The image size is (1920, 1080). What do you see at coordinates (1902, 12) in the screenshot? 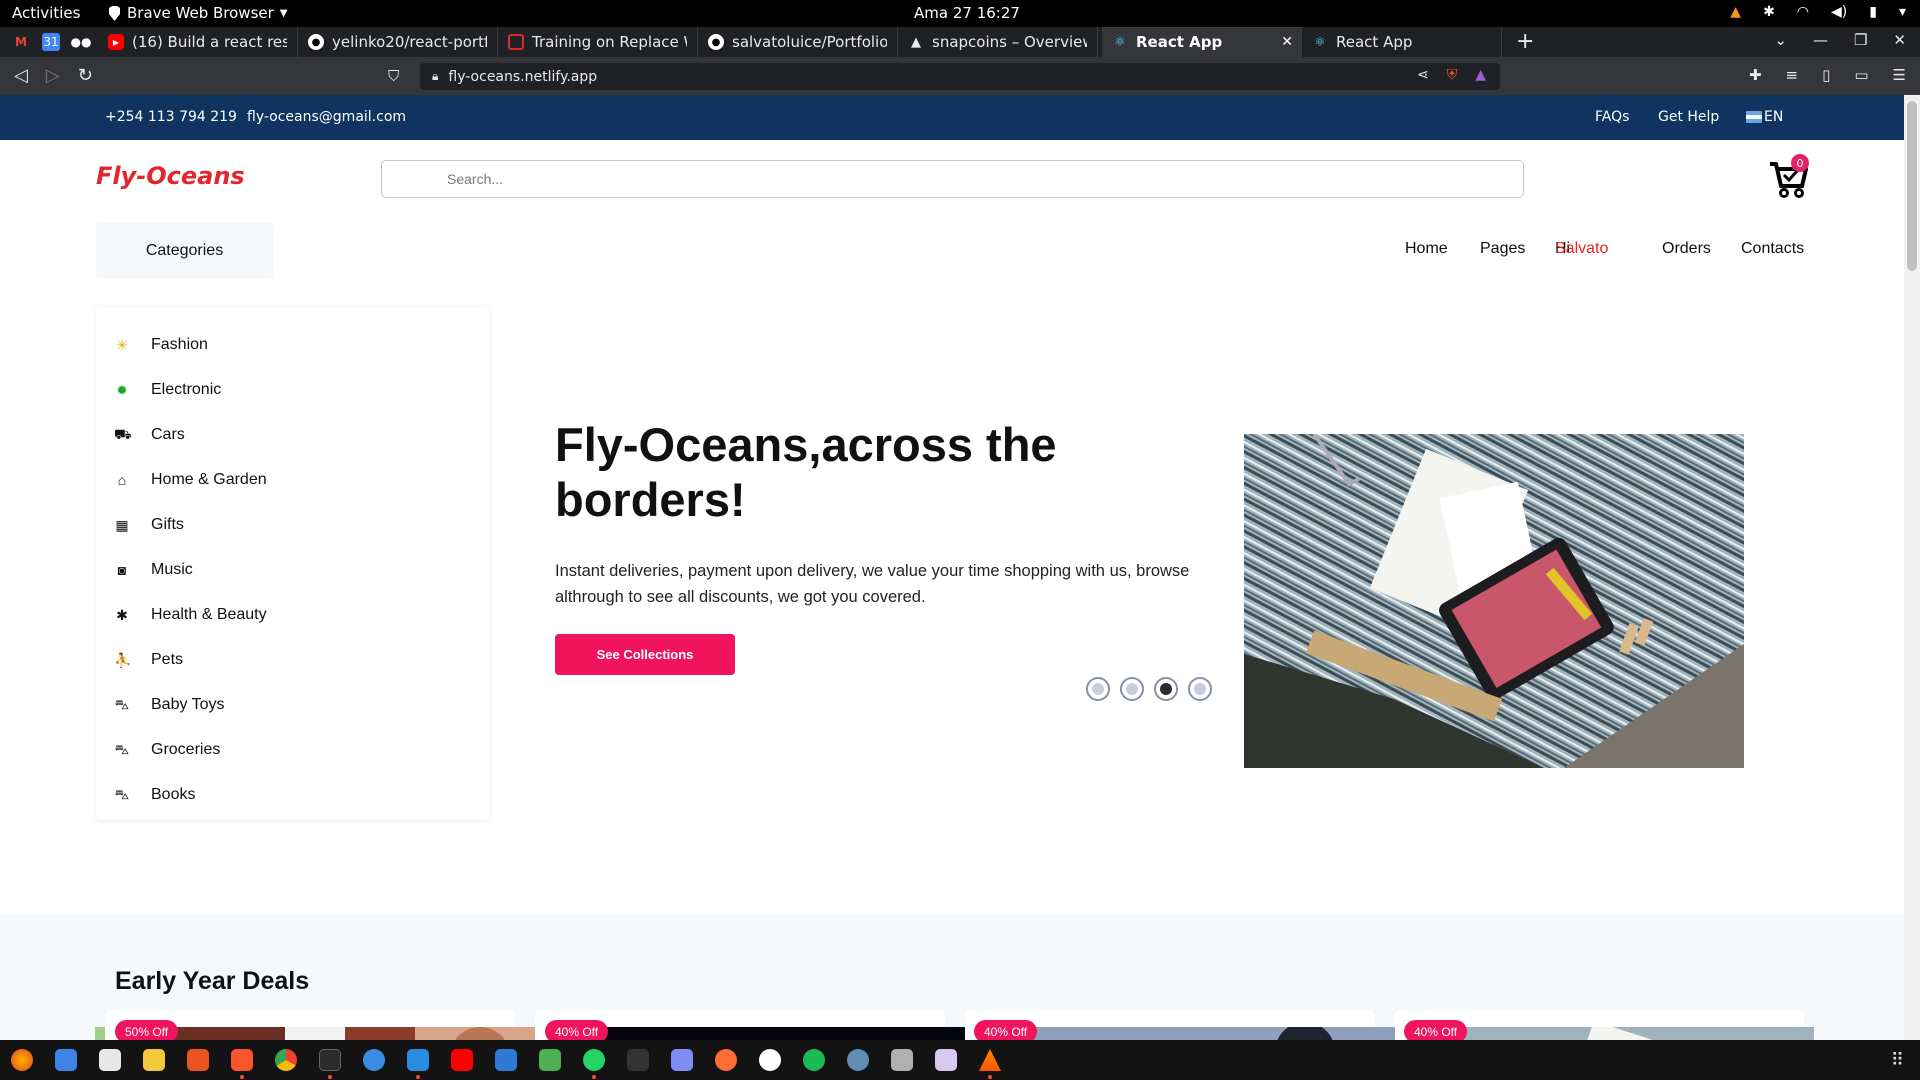
I see `power-menu-icon: ▾` at bounding box center [1902, 12].